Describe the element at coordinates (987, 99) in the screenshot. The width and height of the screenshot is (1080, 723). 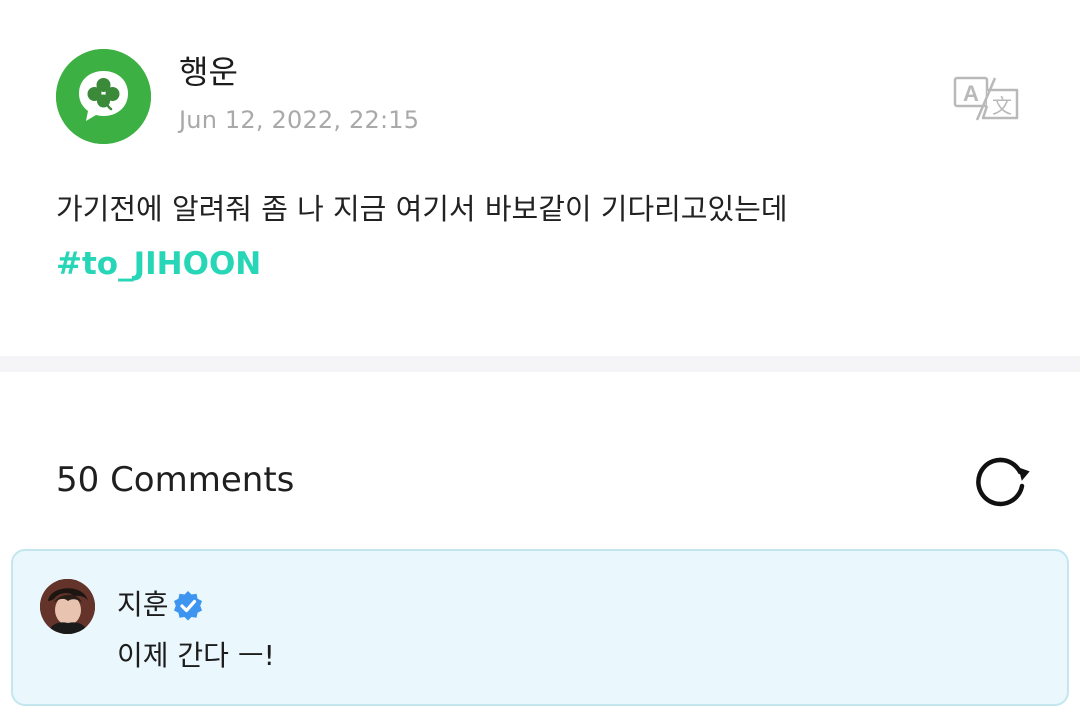
I see `translate-icon: A 文` at that location.